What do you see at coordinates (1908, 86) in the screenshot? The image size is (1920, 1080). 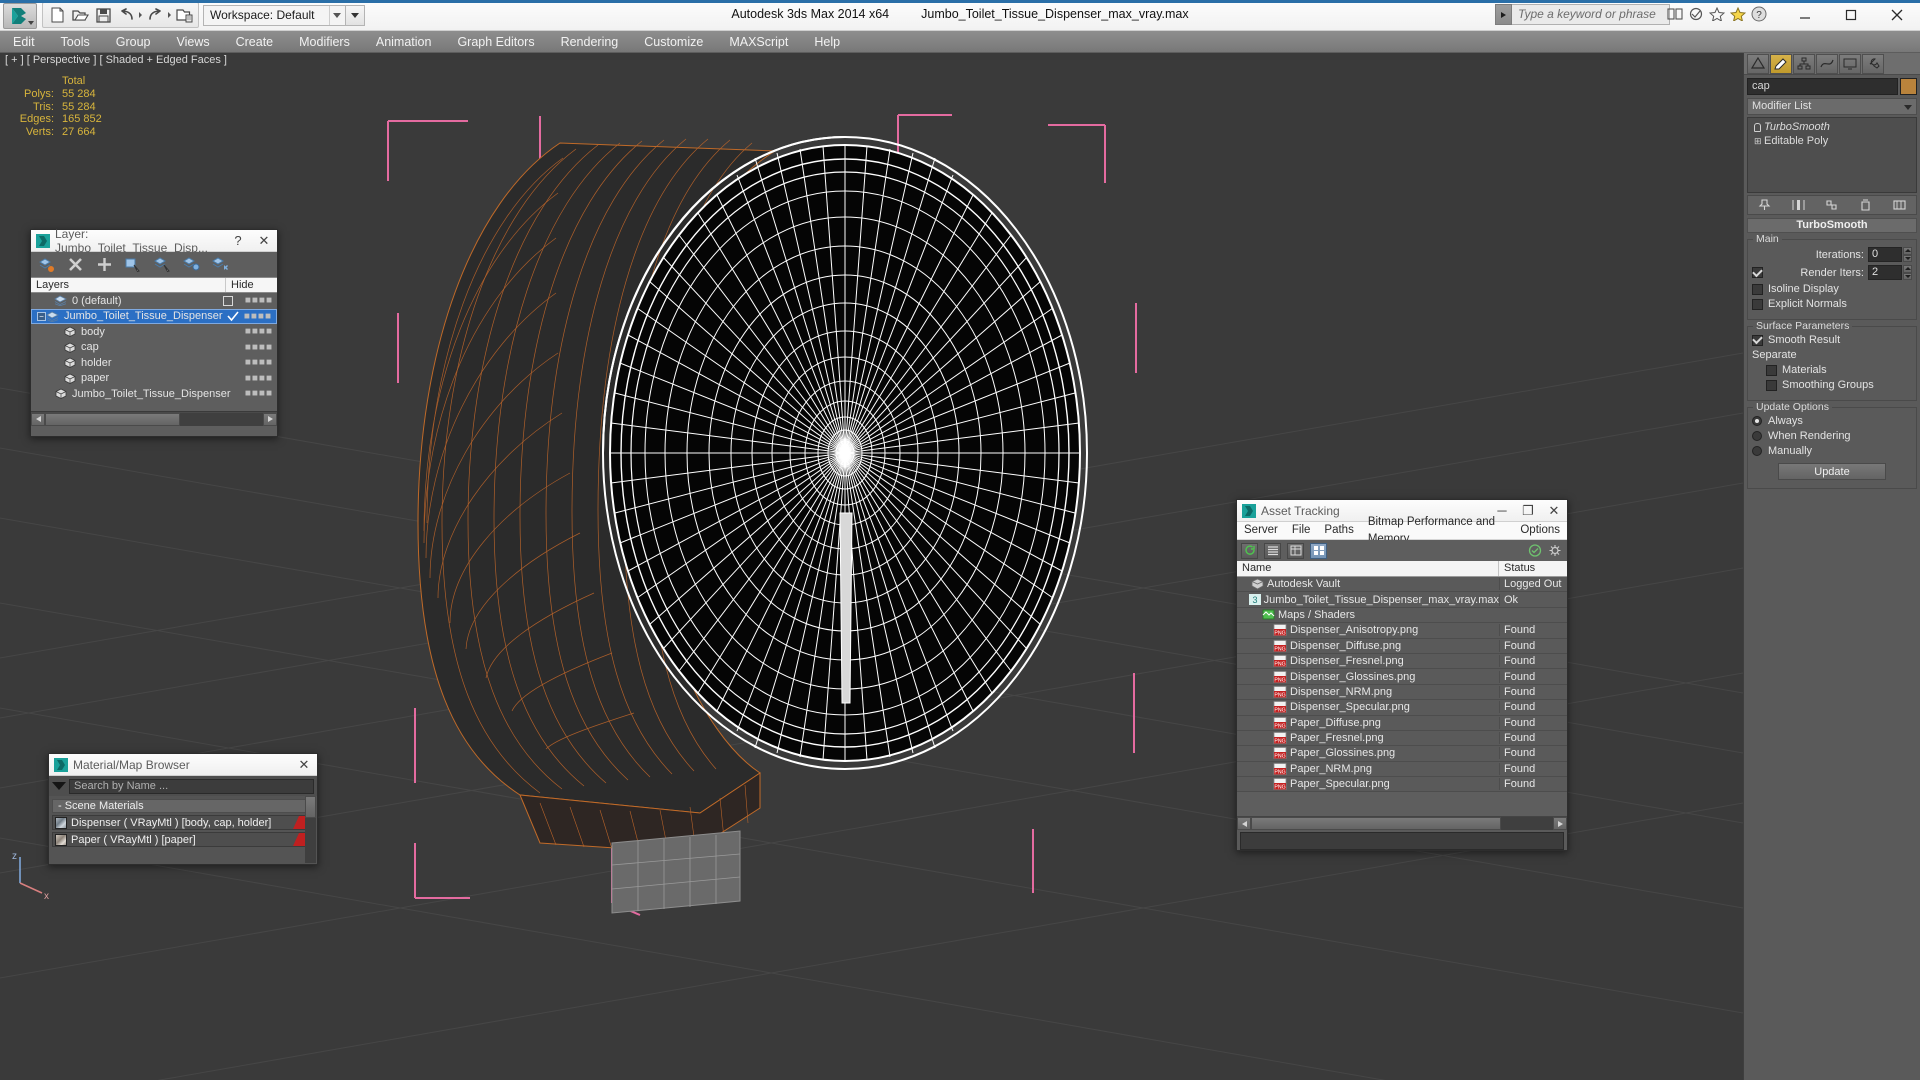 I see `object-color-swatch` at bounding box center [1908, 86].